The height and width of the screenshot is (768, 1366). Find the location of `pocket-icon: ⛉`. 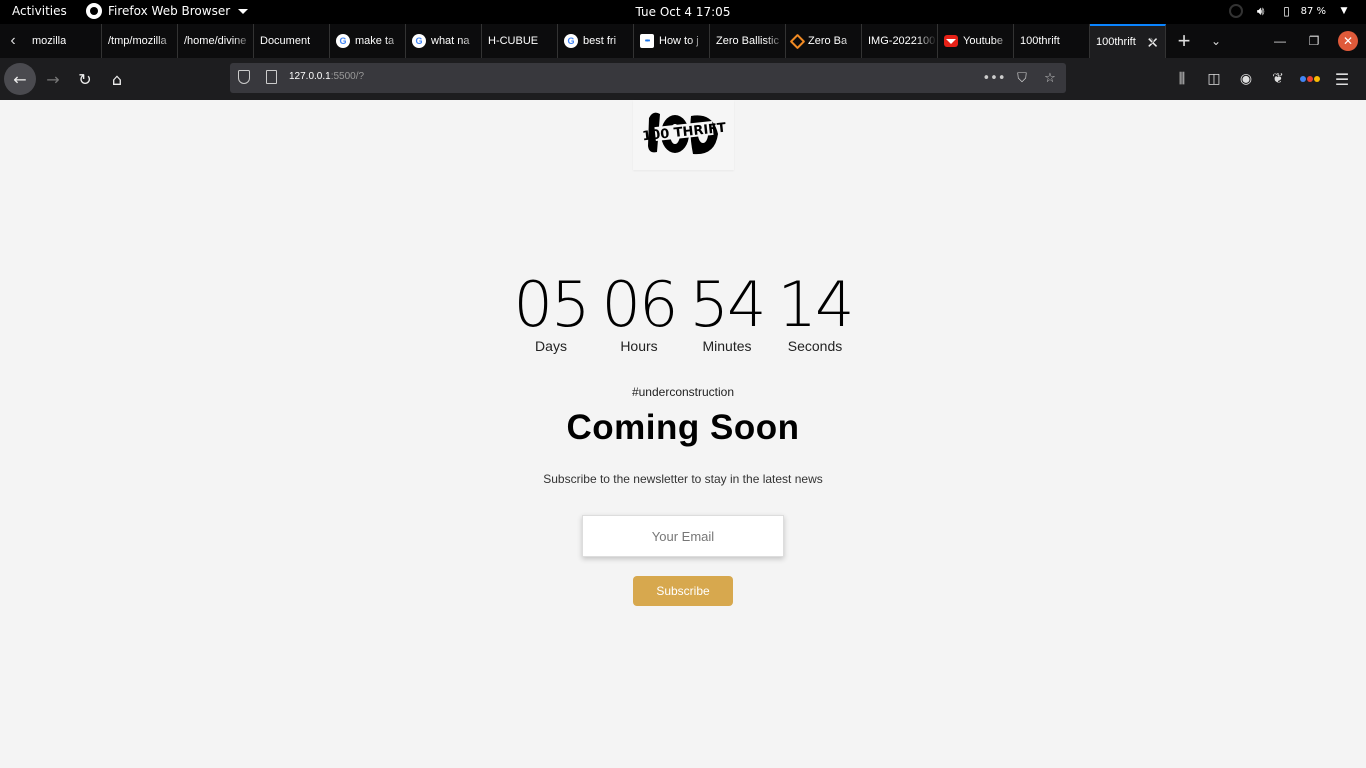

pocket-icon: ⛉ is located at coordinates (1022, 78).